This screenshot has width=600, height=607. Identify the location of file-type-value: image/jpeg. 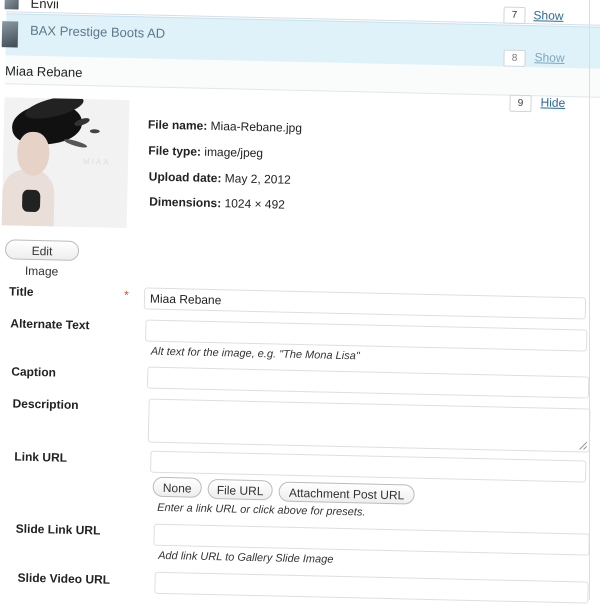
(234, 152).